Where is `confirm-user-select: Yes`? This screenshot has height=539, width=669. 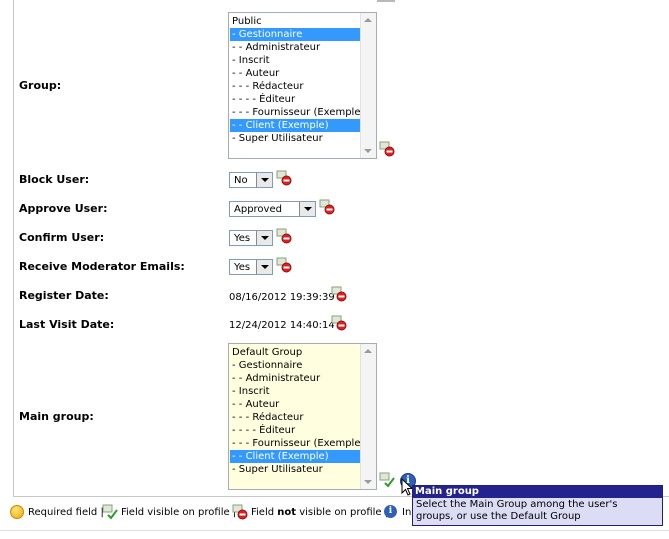 confirm-user-select: Yes is located at coordinates (251, 238).